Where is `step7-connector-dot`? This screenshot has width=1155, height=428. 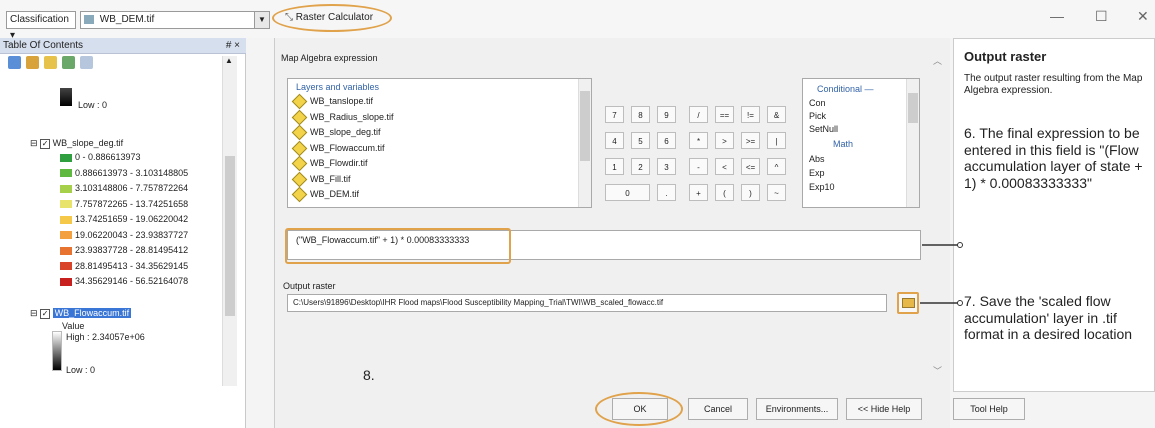 step7-connector-dot is located at coordinates (960, 303).